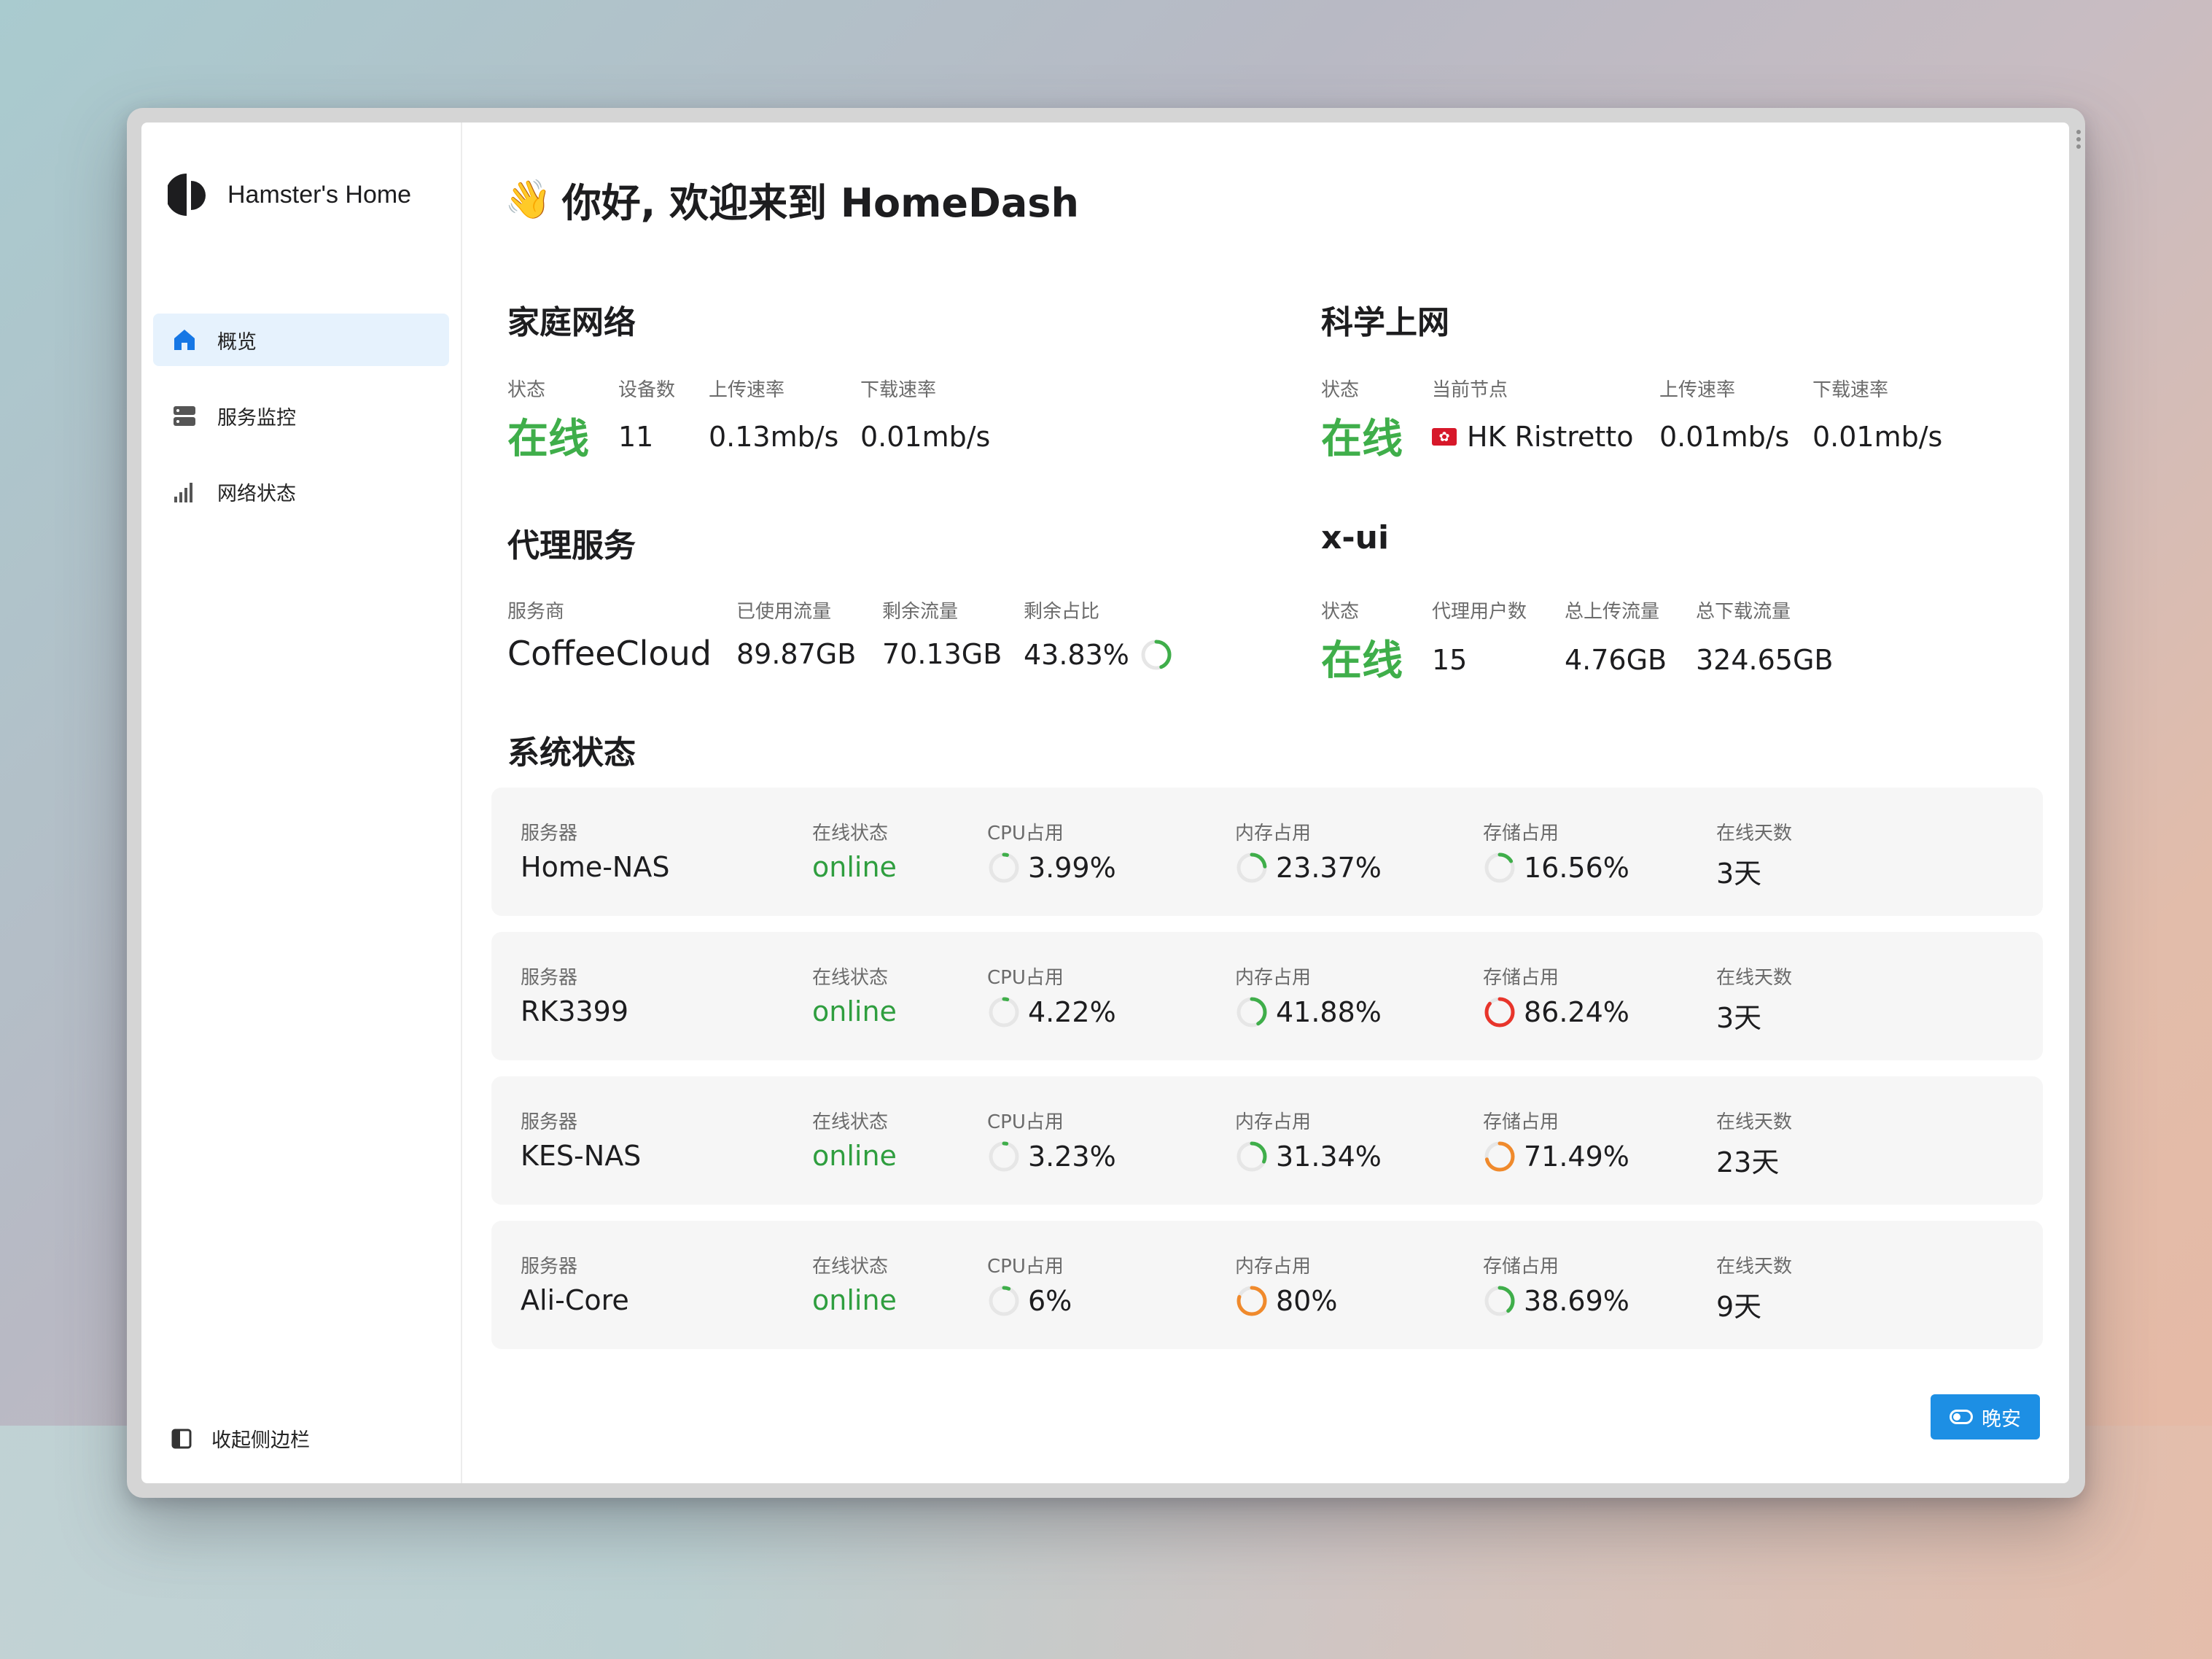 This screenshot has height=1659, width=2212. Describe the element at coordinates (581, 1141) in the screenshot. I see `server-name: 服务器 KES-NAS` at that location.